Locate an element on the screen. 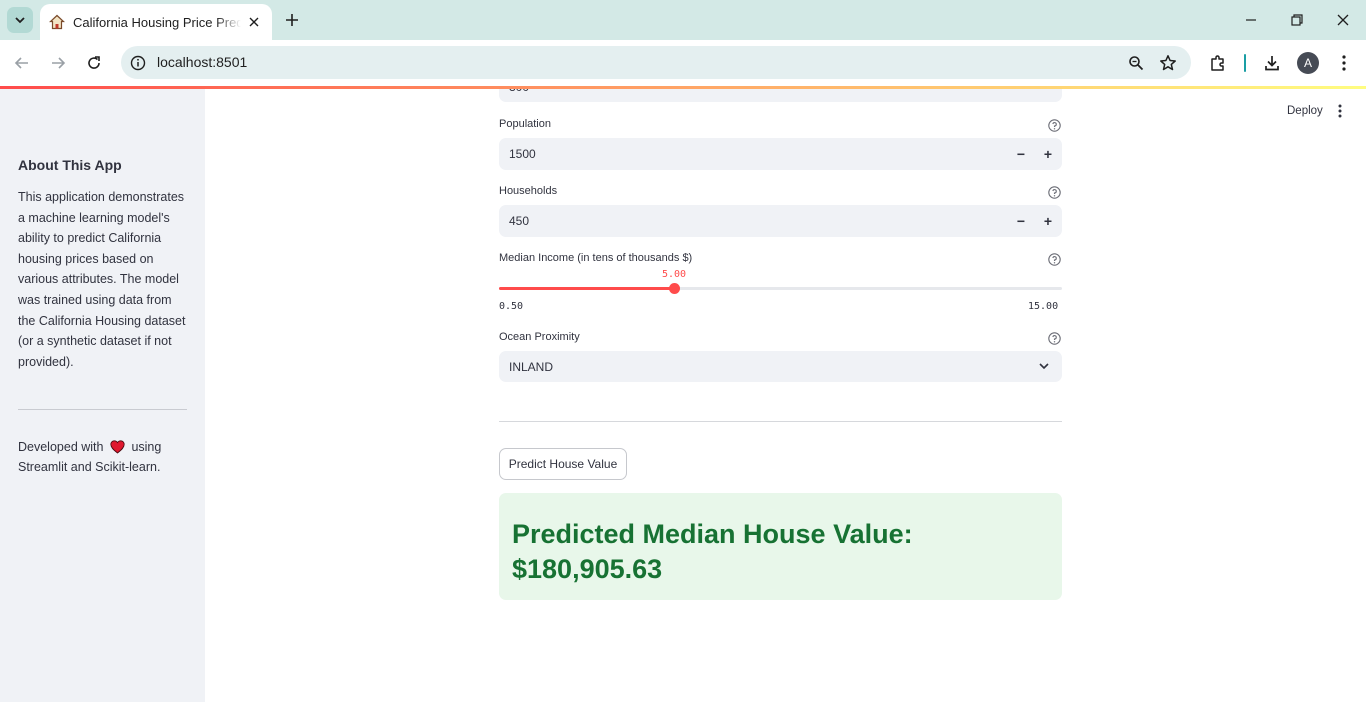  median-income-slider is located at coordinates (780, 288).